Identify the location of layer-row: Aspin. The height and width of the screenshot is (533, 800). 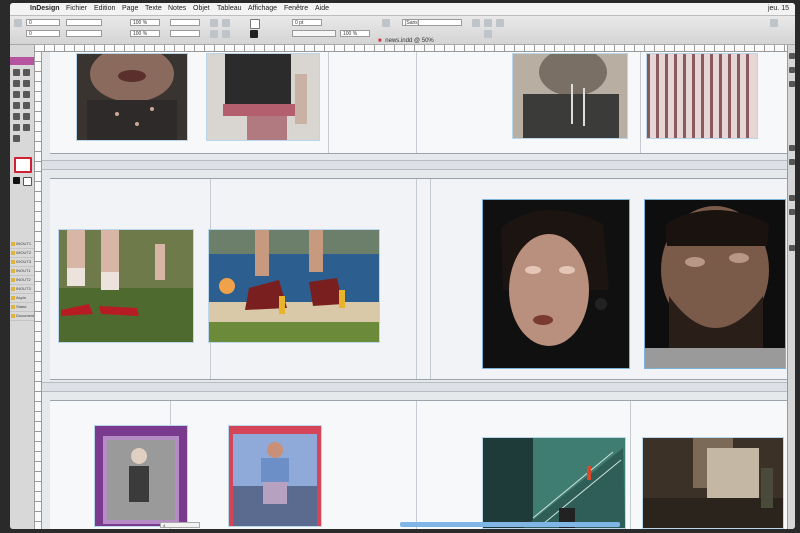
(22, 298).